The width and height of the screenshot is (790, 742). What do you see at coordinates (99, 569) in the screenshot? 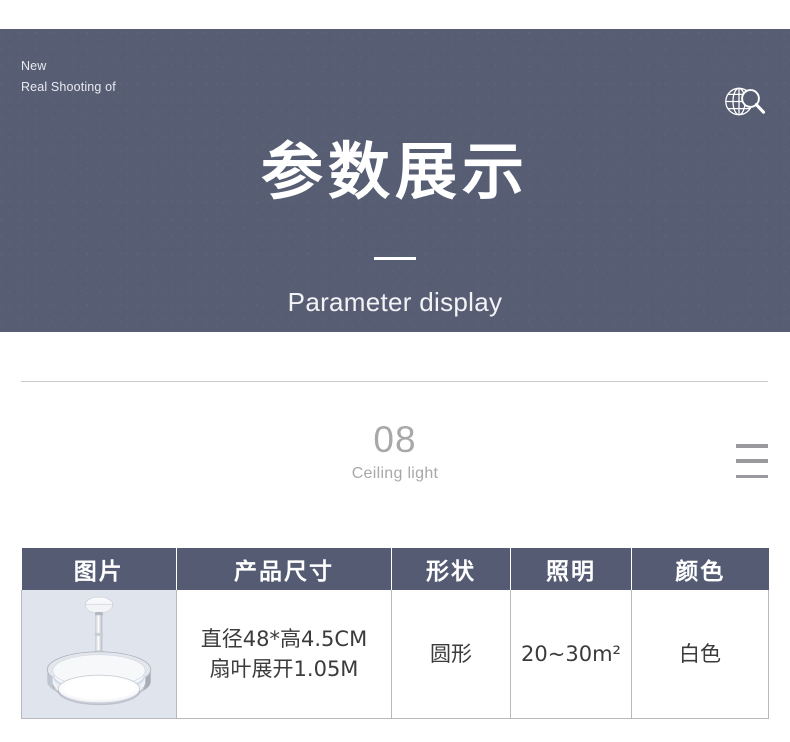
I see `column-header-image: 图片` at bounding box center [99, 569].